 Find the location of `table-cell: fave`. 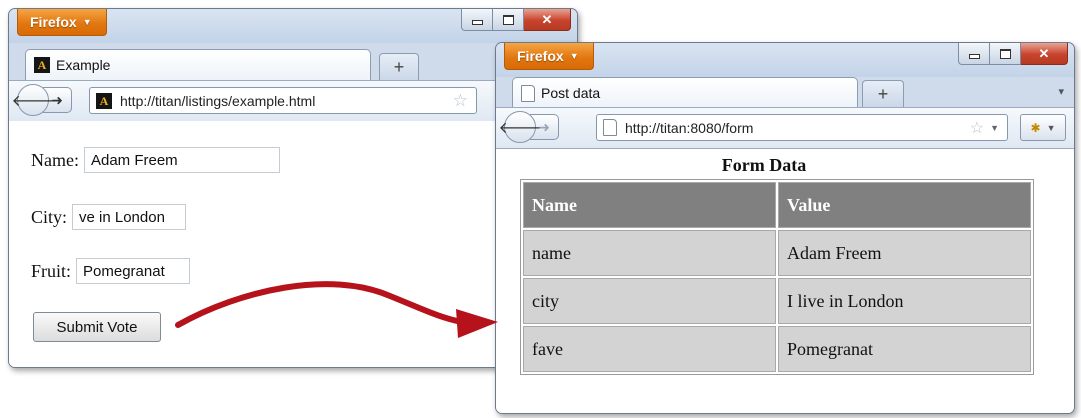

table-cell: fave is located at coordinates (649, 349).